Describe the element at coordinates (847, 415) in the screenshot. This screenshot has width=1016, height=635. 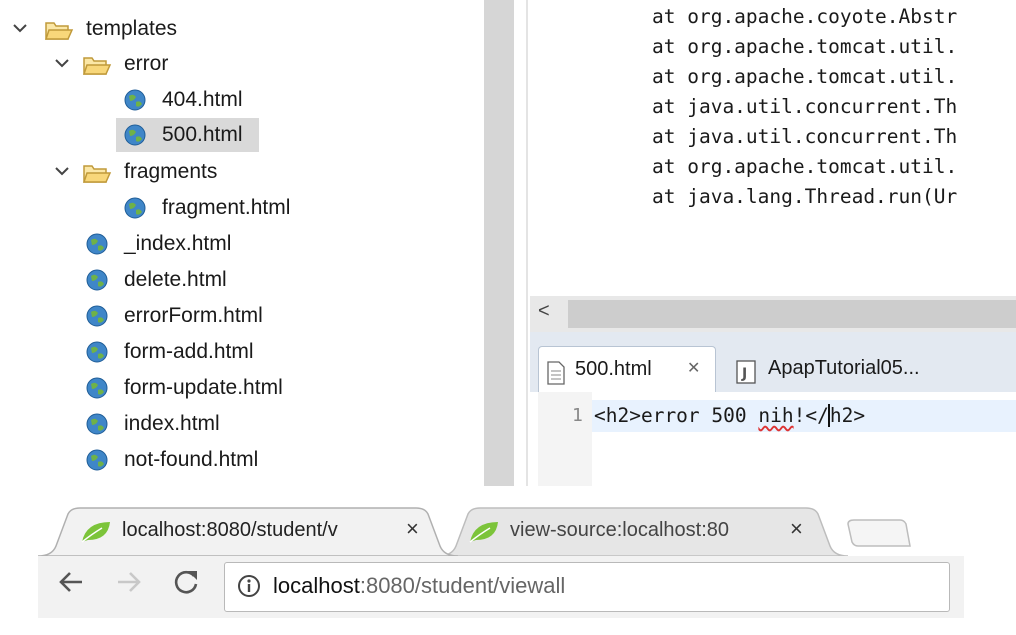
I see `code-text: h2>` at that location.